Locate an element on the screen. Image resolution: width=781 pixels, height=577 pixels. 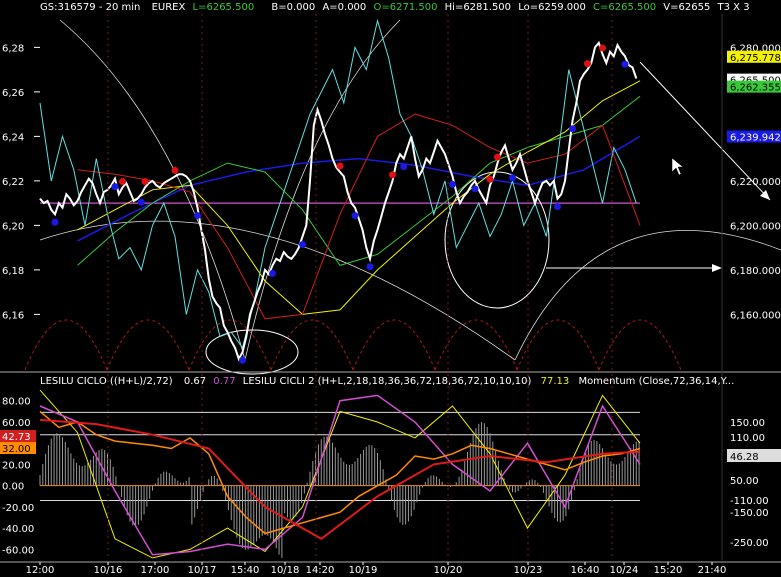
ind2-value: 77.13 is located at coordinates (555, 381).